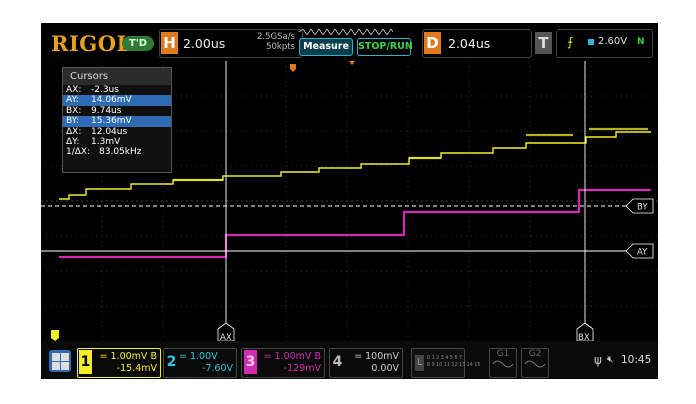 The width and height of the screenshot is (696, 404). What do you see at coordinates (206, 362) in the screenshot?
I see `channel-2-readout: = 1.00V -7.60V` at bounding box center [206, 362].